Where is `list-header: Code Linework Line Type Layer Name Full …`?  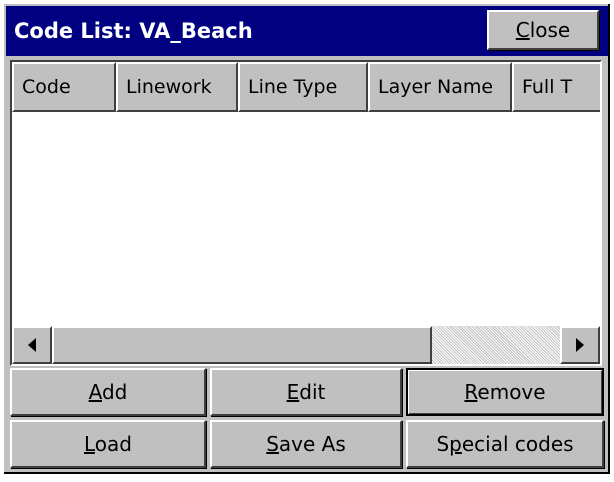
list-header: Code Linework Line Type Layer Name Full … is located at coordinates (306, 87).